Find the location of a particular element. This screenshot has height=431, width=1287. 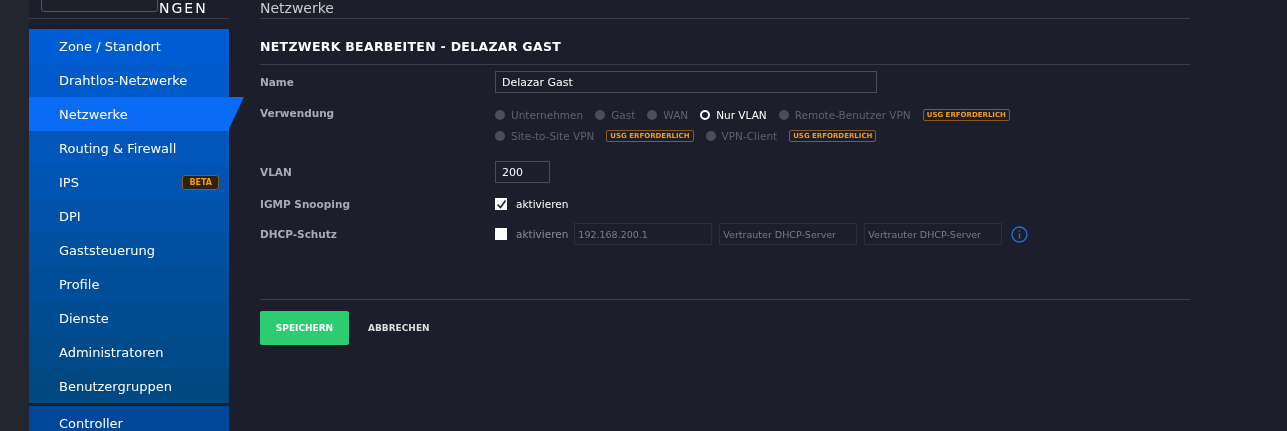

name-input: Delazar Gast is located at coordinates (686, 82).